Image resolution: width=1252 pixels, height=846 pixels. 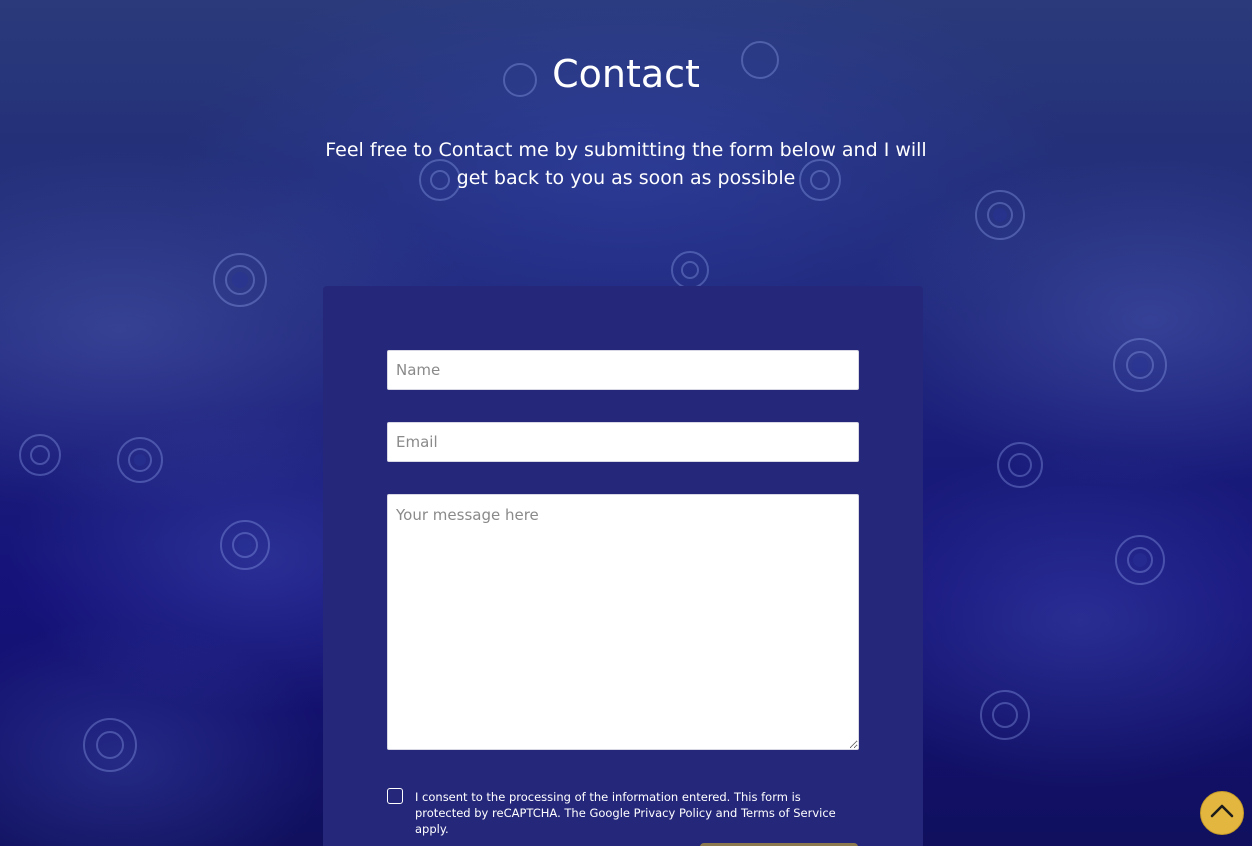 I want to click on scroll-to-top-button, so click(x=1222, y=813).